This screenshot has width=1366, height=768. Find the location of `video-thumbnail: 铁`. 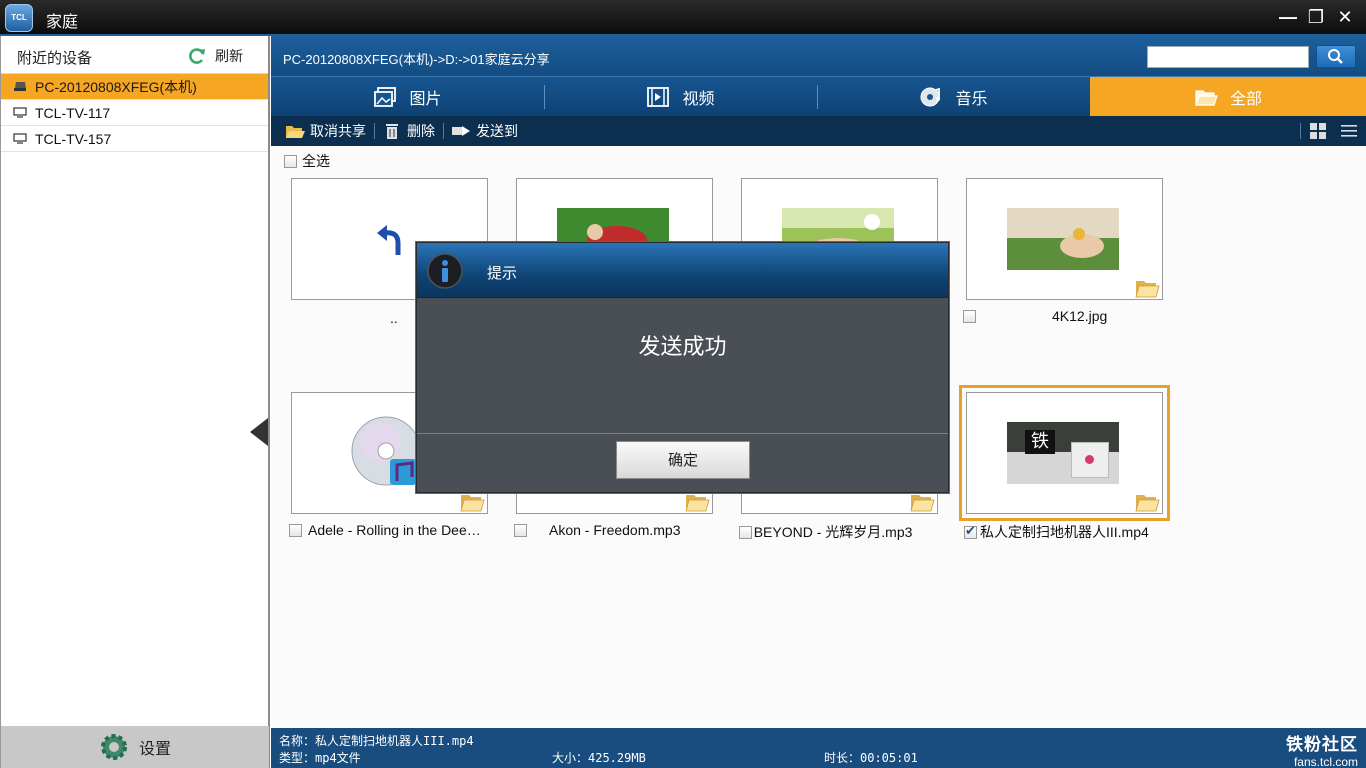

video-thumbnail: 铁 is located at coordinates (1063, 453).